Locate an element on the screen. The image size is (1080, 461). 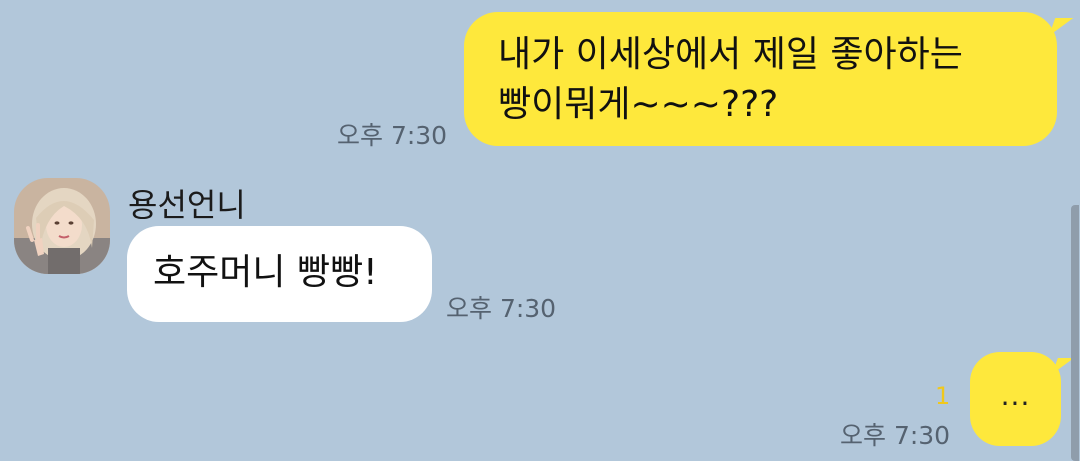
scrollbar is located at coordinates (1075, 333).